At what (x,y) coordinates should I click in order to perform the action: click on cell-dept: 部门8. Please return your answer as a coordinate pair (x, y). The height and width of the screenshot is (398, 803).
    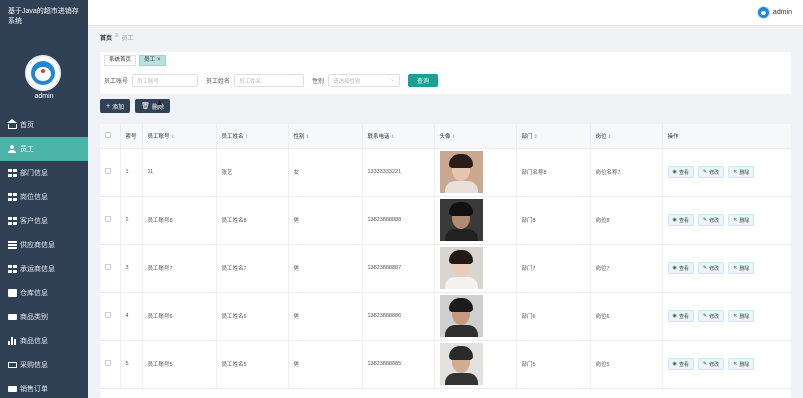
    Looking at the image, I should click on (553, 220).